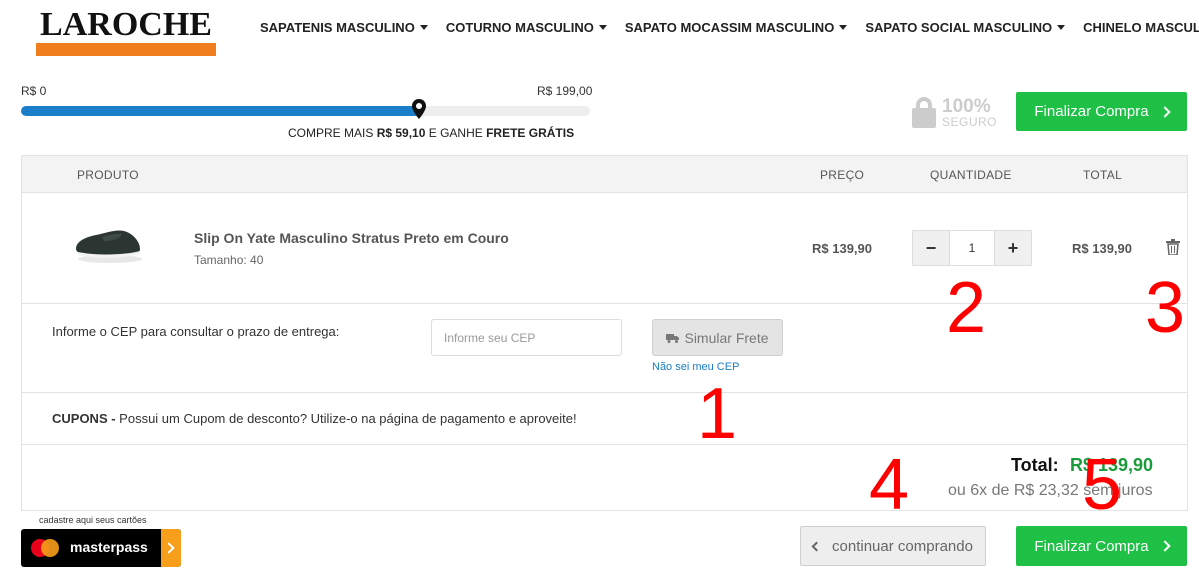 The image size is (1199, 588). Describe the element at coordinates (126, 24) in the screenshot. I see `logo-text: LAROCHE` at that location.